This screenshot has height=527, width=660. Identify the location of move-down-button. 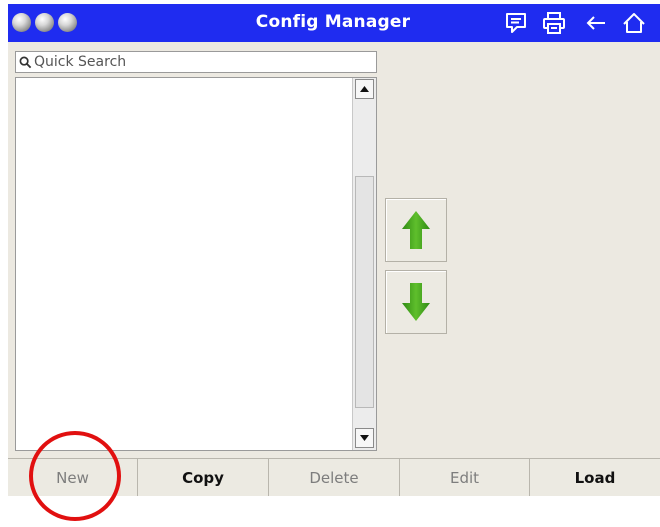
(416, 302).